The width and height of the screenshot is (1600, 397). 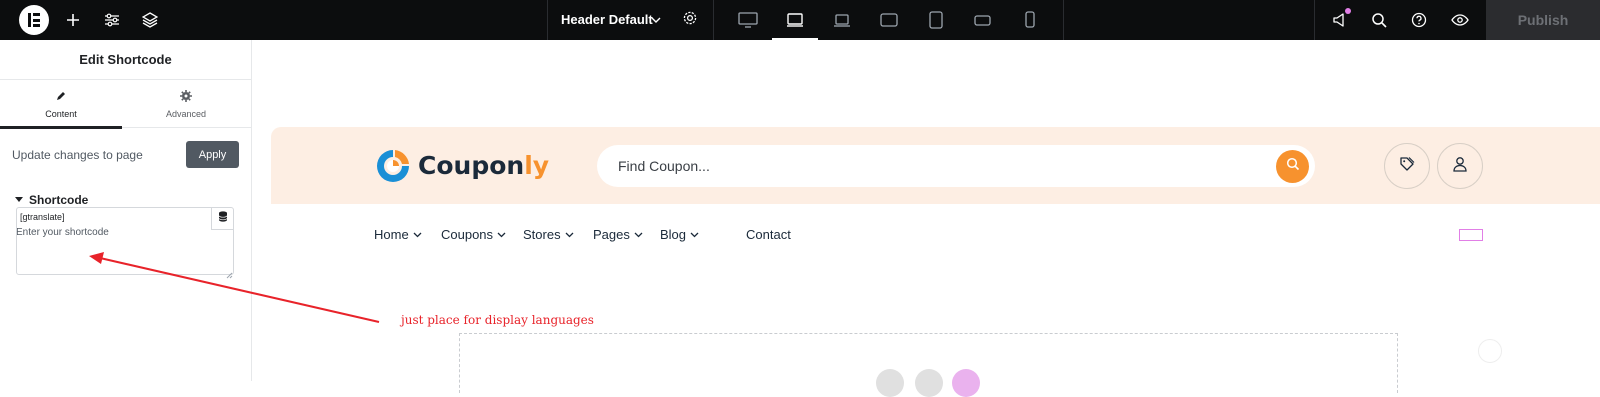 What do you see at coordinates (497, 320) in the screenshot?
I see `annotation-text: just place for display languages` at bounding box center [497, 320].